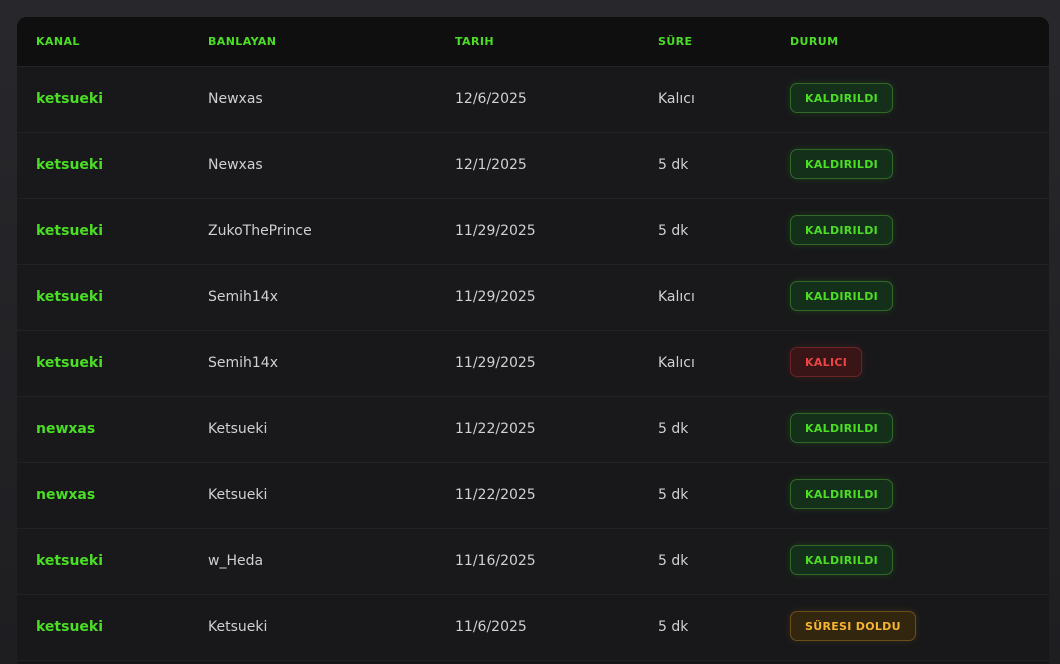 This screenshot has width=1060, height=664. I want to click on status-badge: KALICI, so click(826, 362).